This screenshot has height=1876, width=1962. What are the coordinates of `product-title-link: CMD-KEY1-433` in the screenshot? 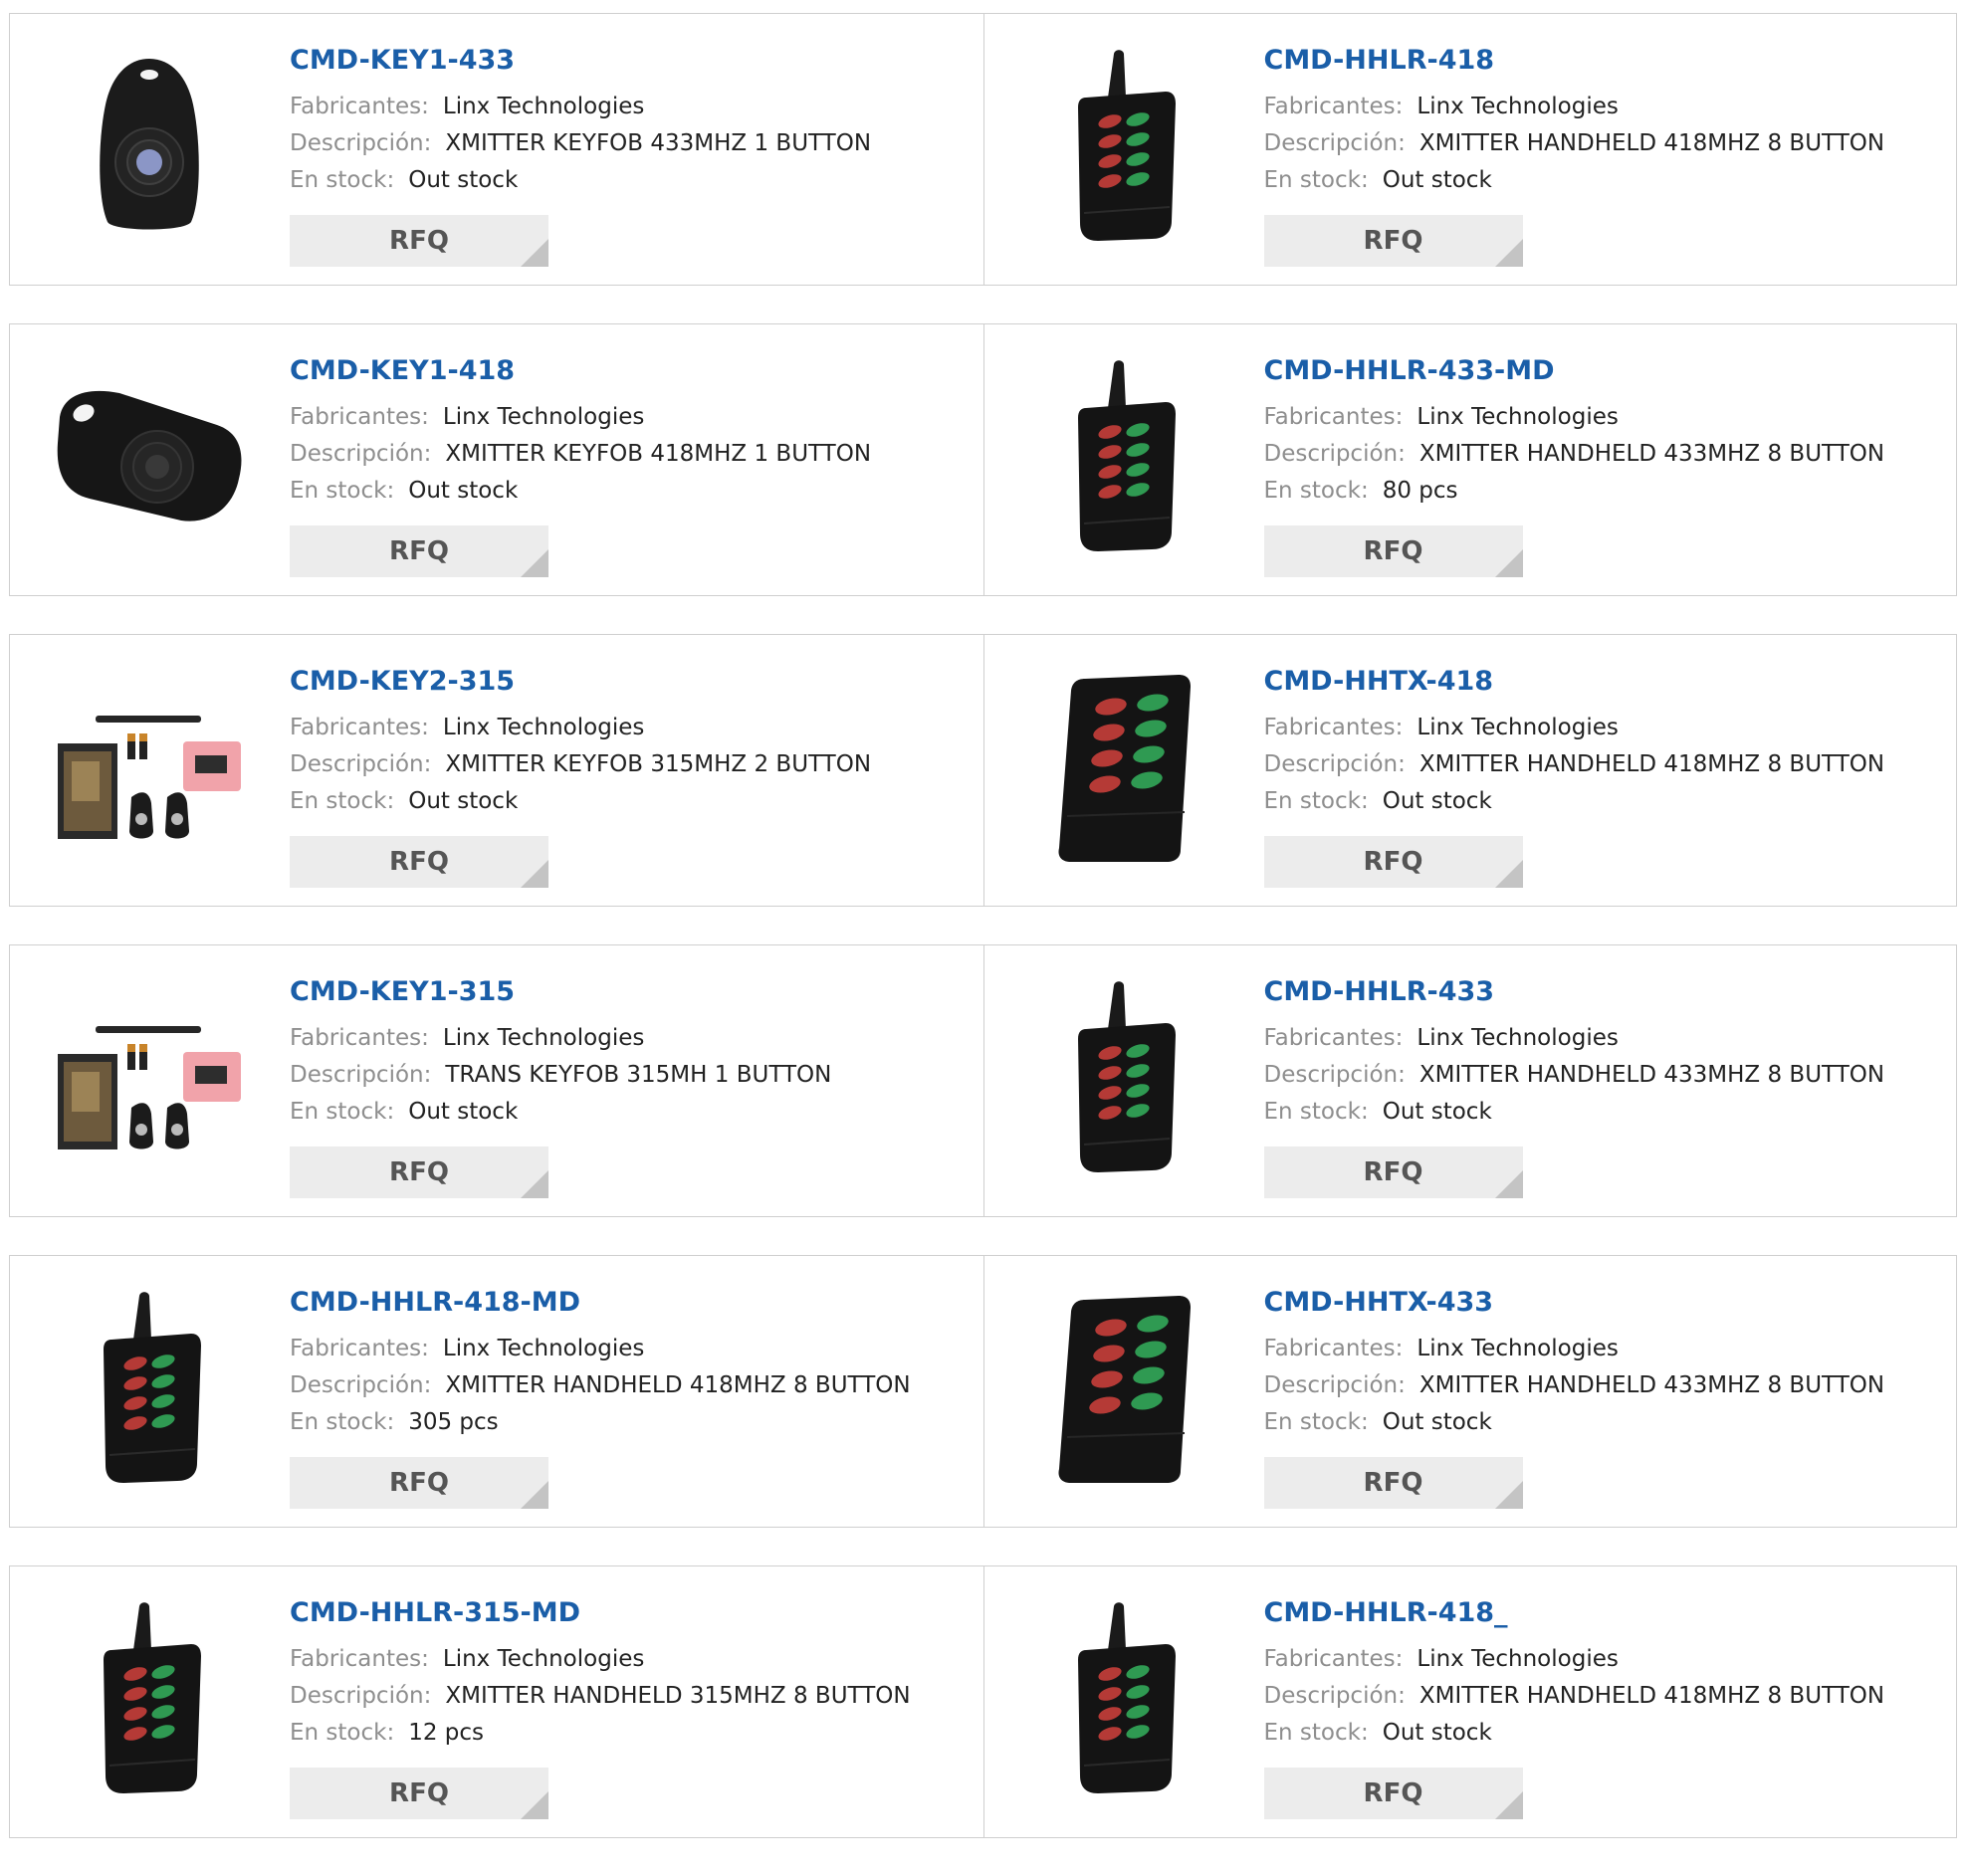 It's located at (632, 61).